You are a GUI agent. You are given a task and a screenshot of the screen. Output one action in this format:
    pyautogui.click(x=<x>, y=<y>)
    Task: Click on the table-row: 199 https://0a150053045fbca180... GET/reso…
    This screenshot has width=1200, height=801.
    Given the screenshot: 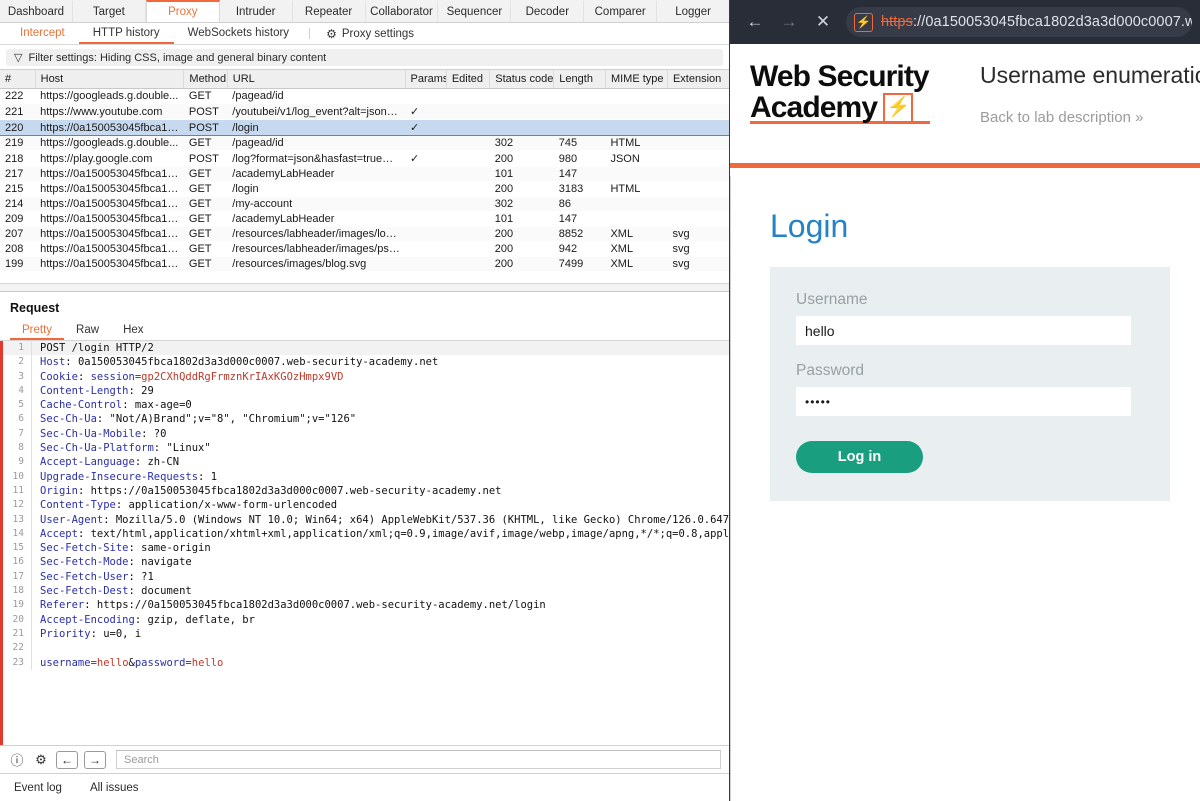 What is the action you would take?
    pyautogui.click(x=364, y=264)
    